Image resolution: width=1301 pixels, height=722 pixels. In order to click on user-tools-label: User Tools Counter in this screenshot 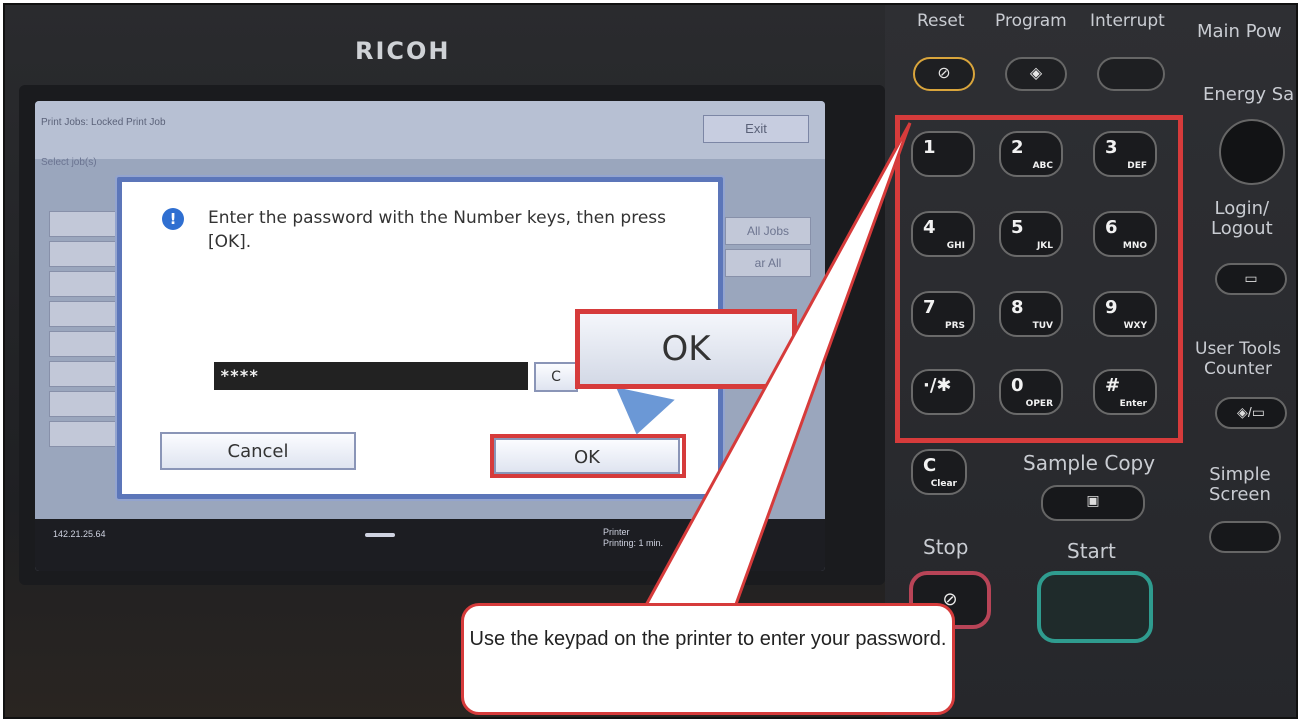, I will do `click(1238, 359)`.